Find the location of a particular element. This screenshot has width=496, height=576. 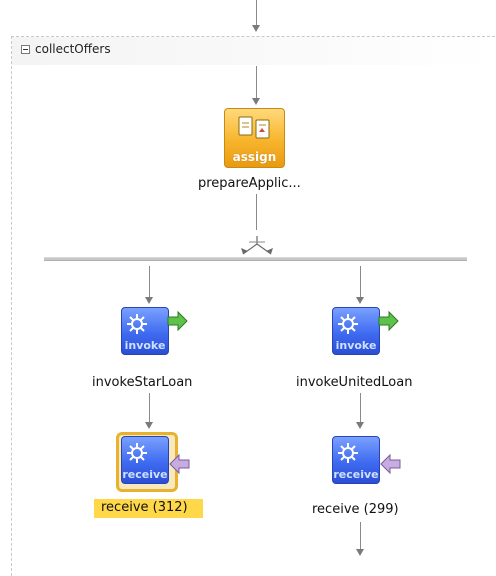

assign-activity: assign is located at coordinates (254, 138).